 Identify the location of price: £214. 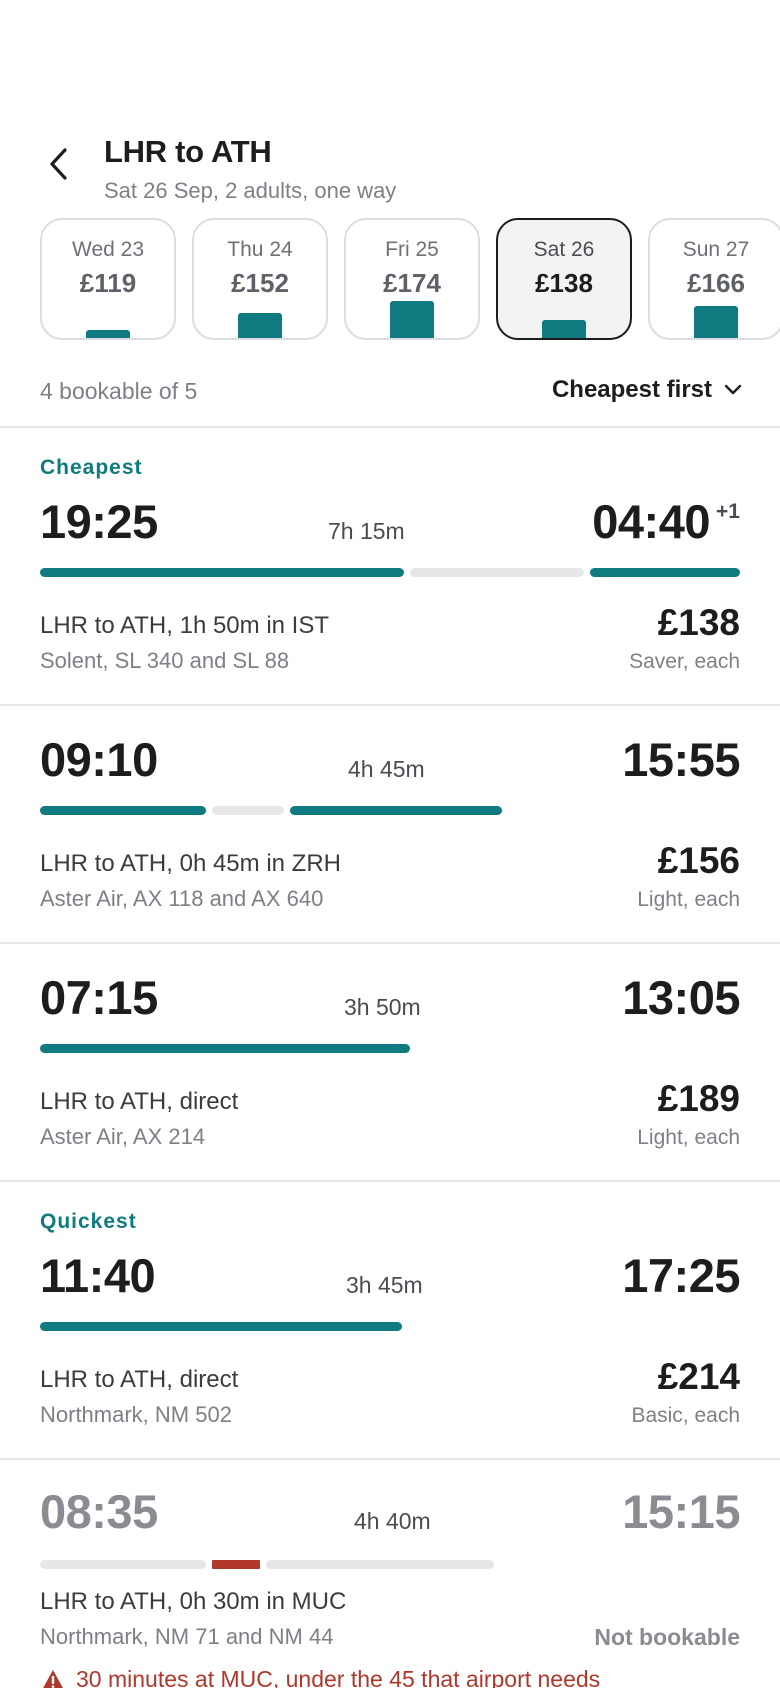
(698, 1376).